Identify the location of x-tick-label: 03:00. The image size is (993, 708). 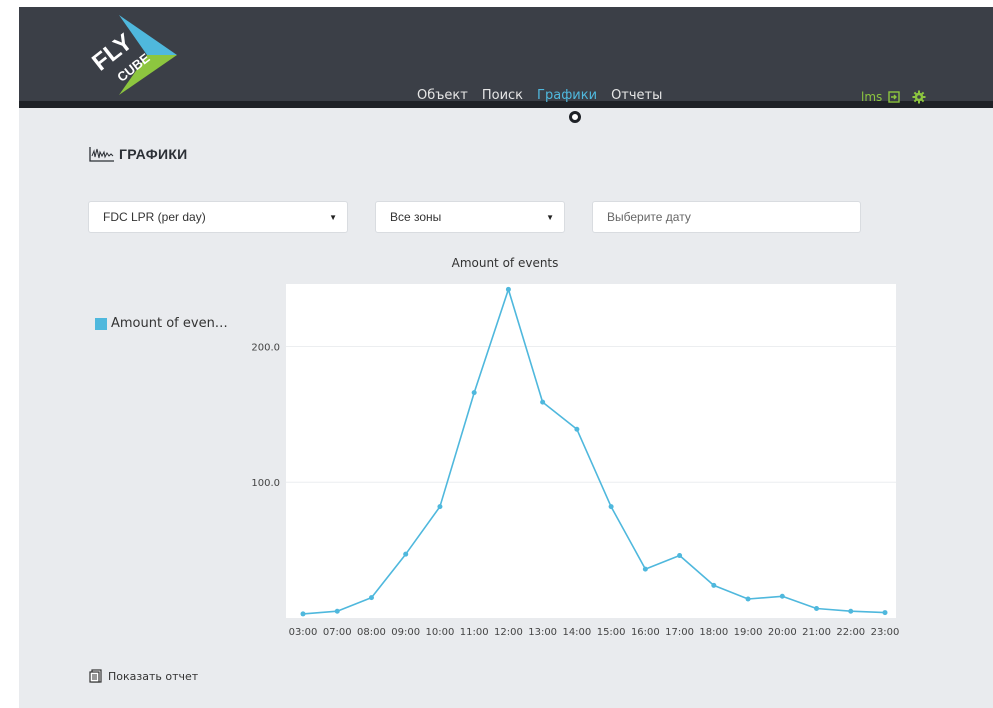
(303, 632).